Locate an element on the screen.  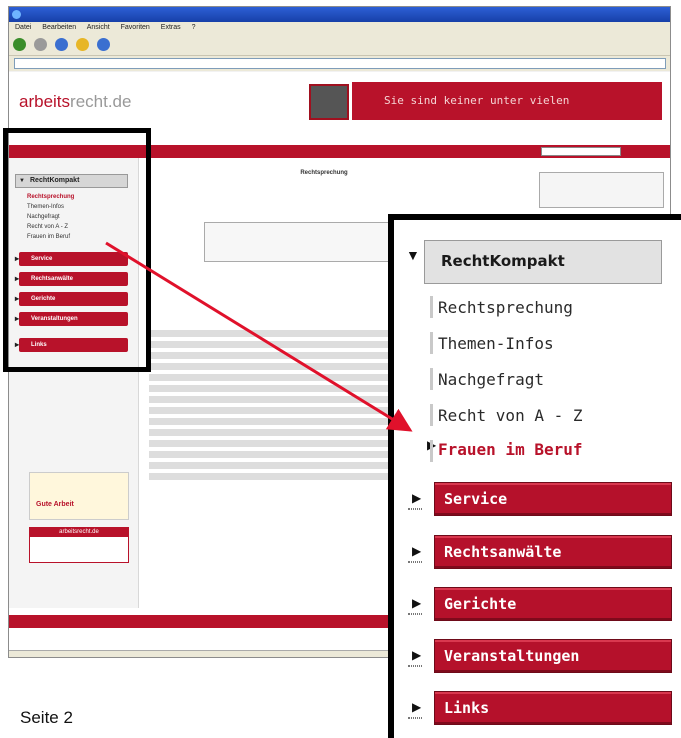
gerichte-arrow-icon: ▶ is located at coordinates (417, 603).